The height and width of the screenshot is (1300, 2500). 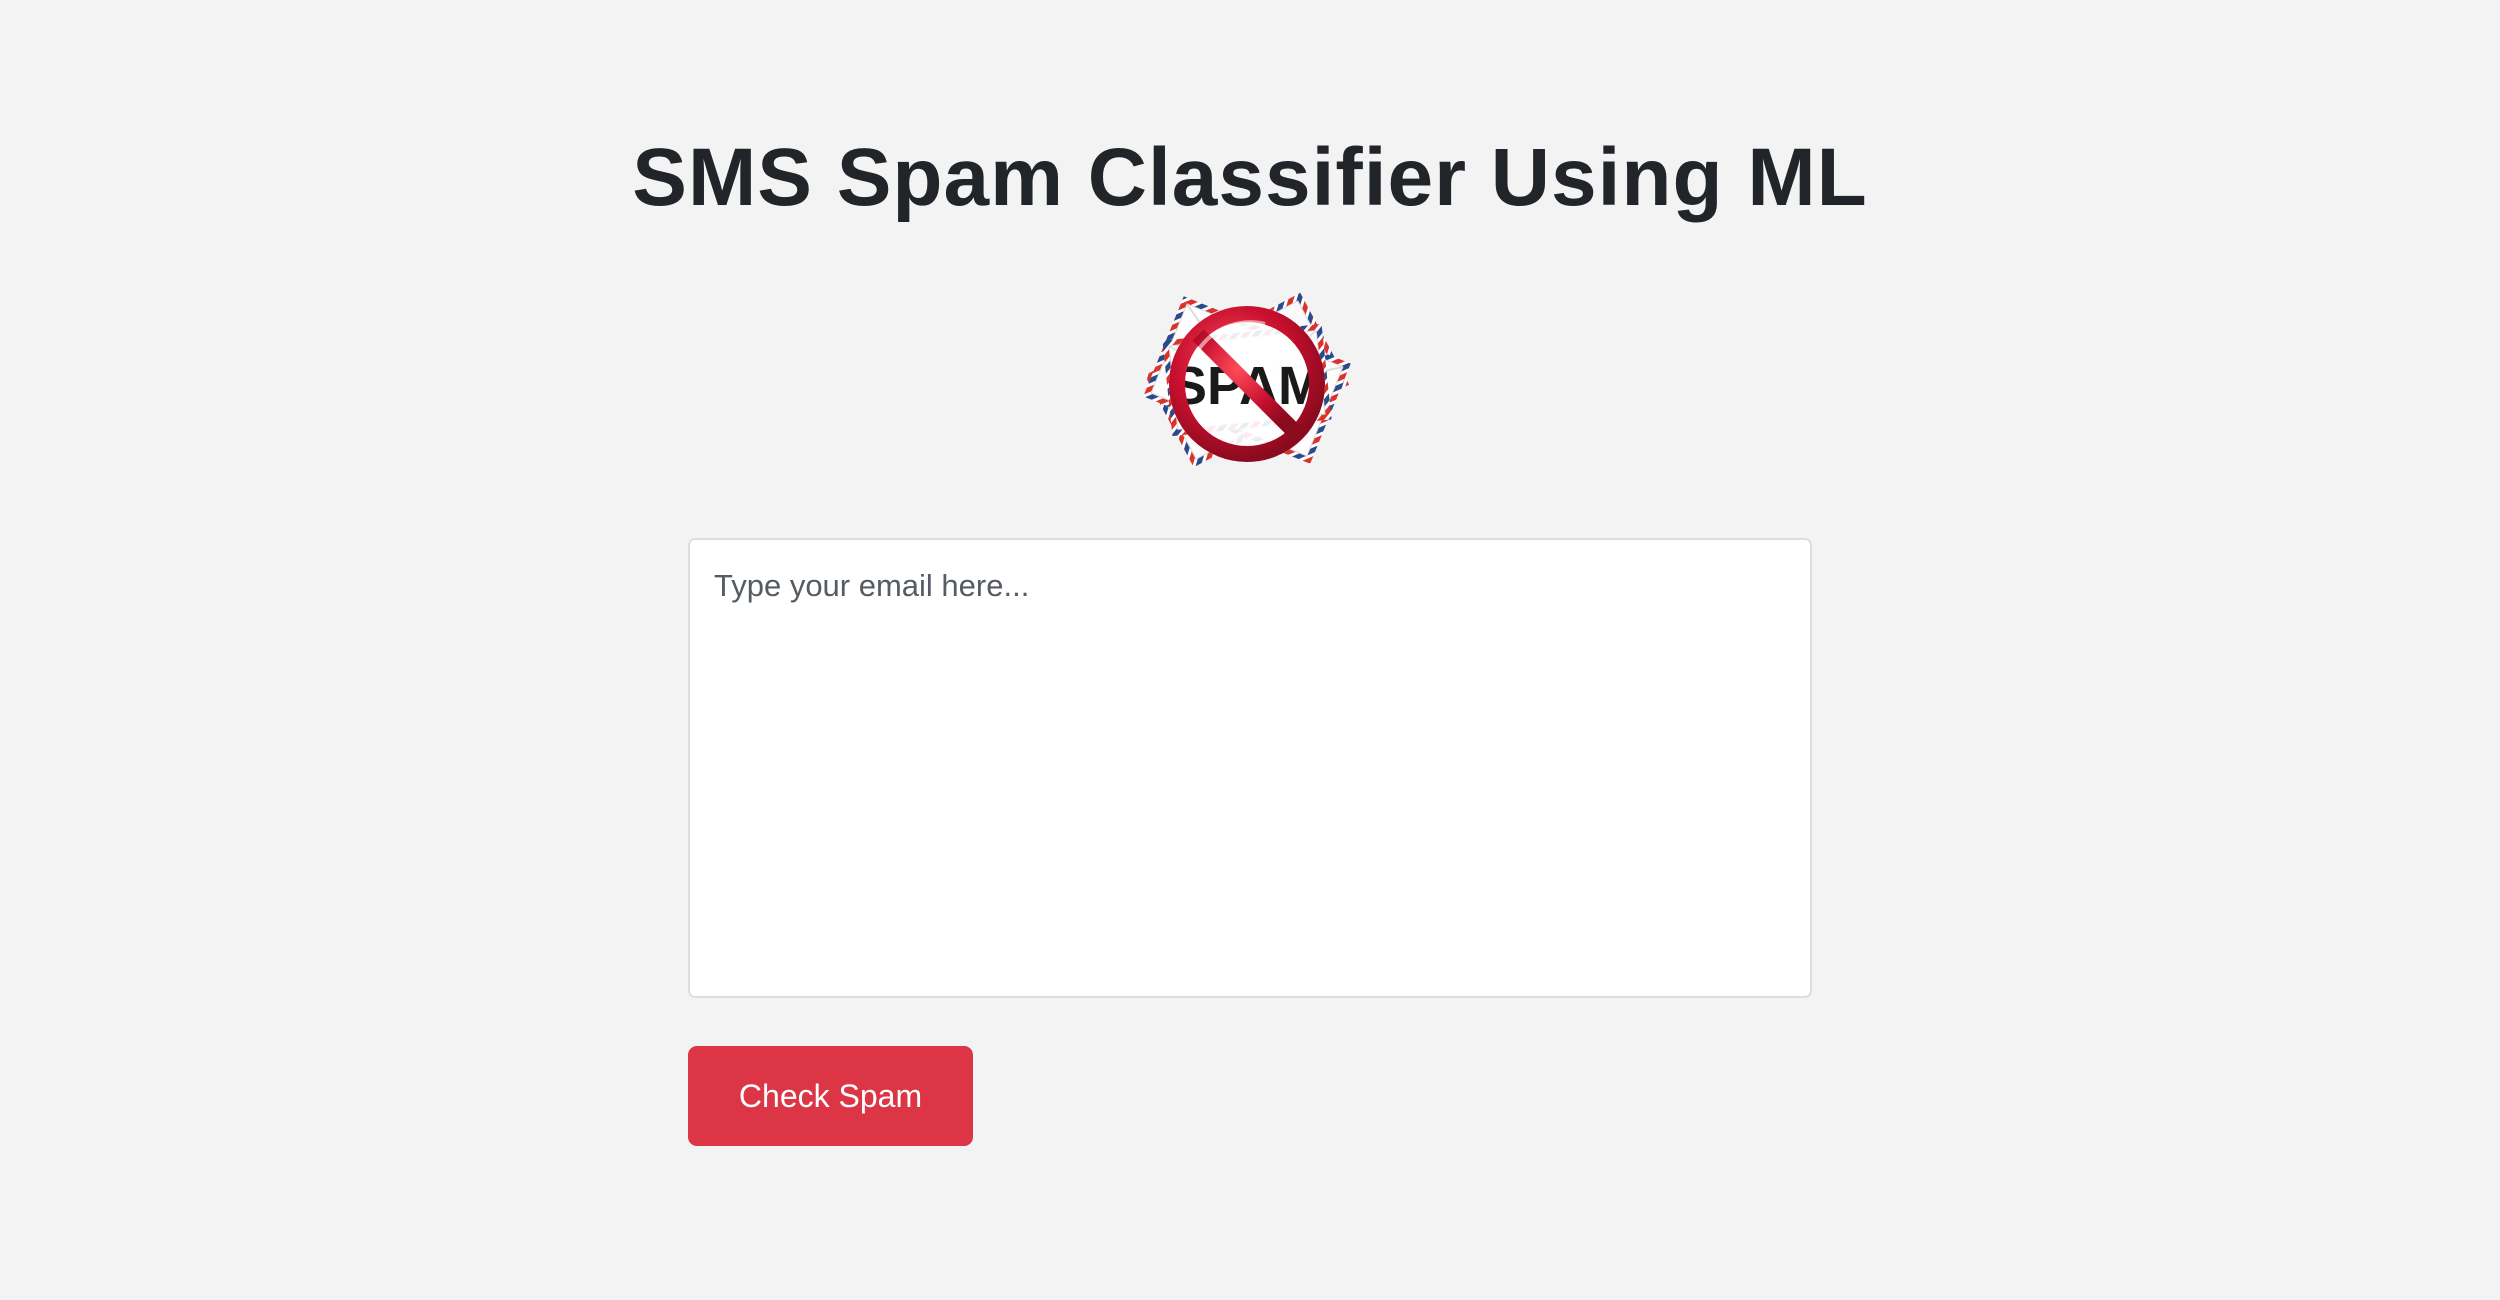 What do you see at coordinates (830, 1096) in the screenshot?
I see `check-spam-button: Check Spam` at bounding box center [830, 1096].